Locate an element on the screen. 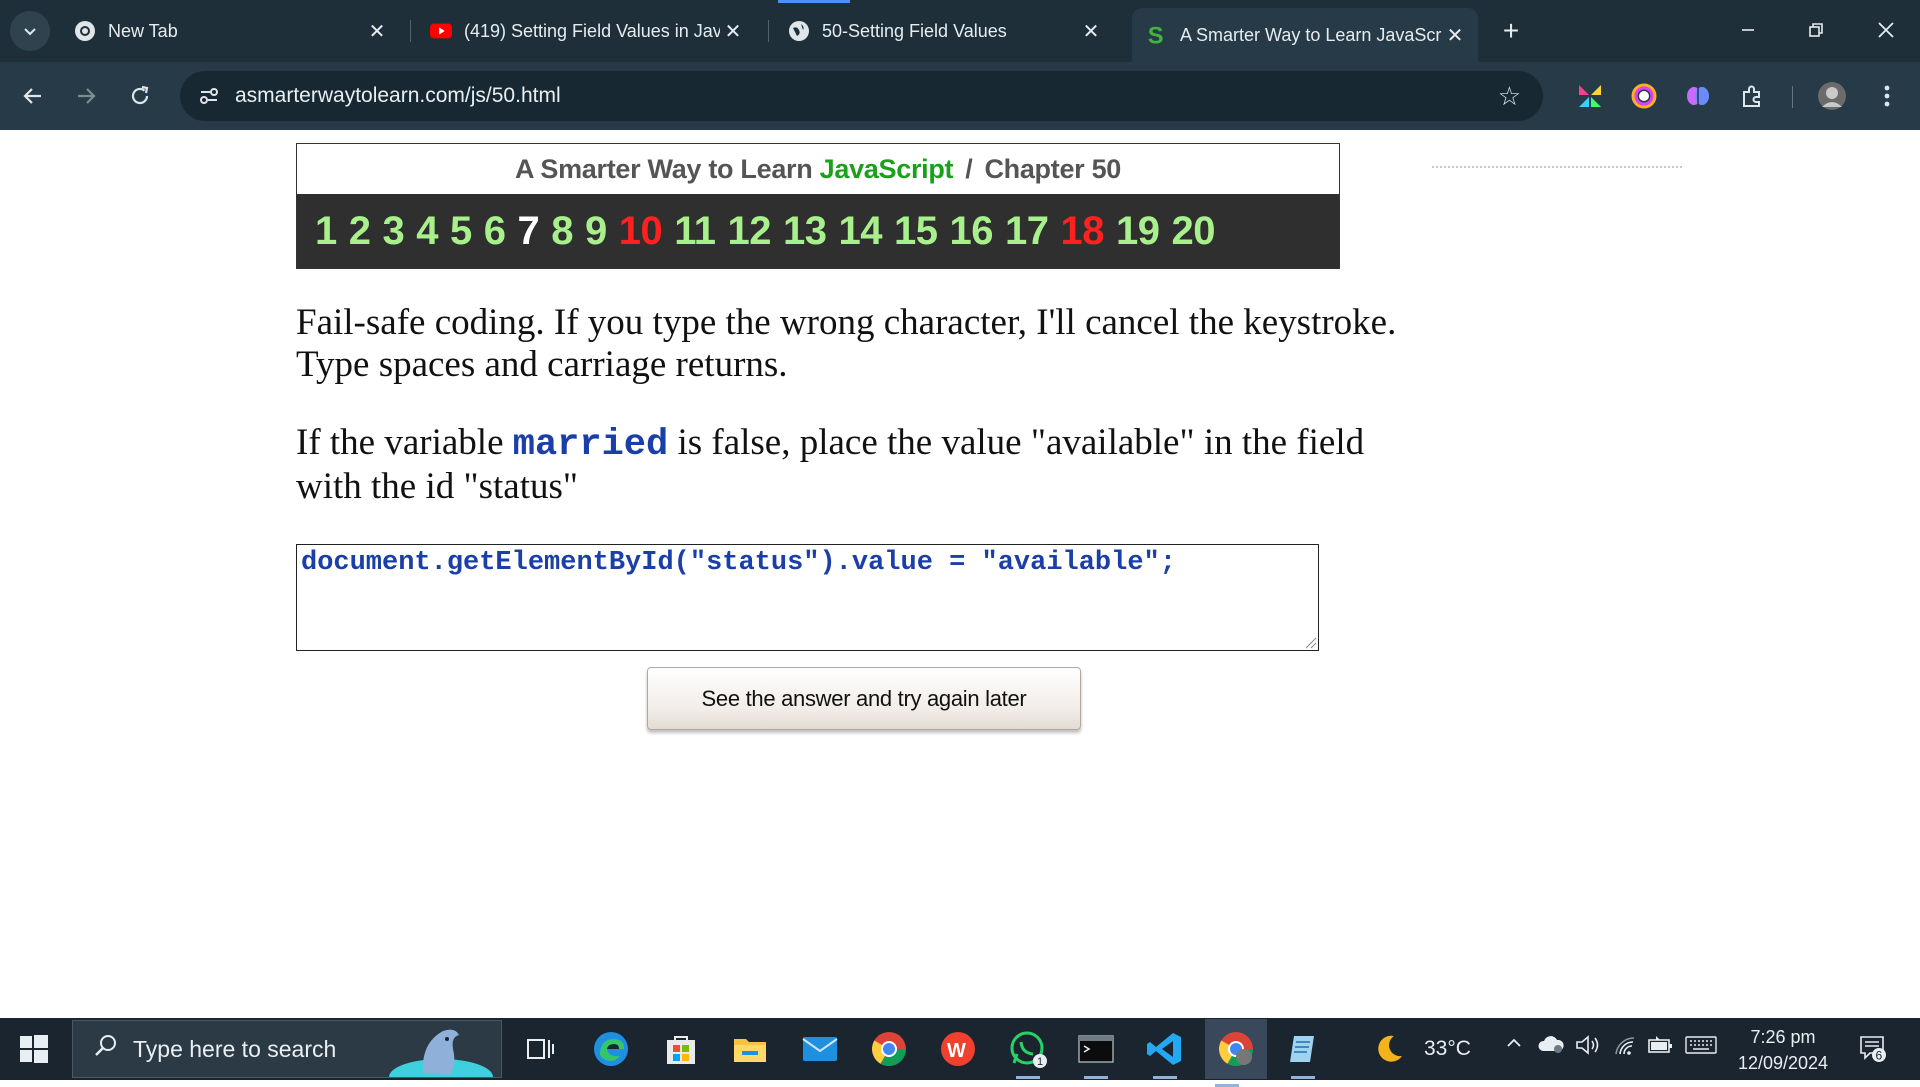 The height and width of the screenshot is (1087, 1920). extension-colorful-icon is located at coordinates (1590, 96).